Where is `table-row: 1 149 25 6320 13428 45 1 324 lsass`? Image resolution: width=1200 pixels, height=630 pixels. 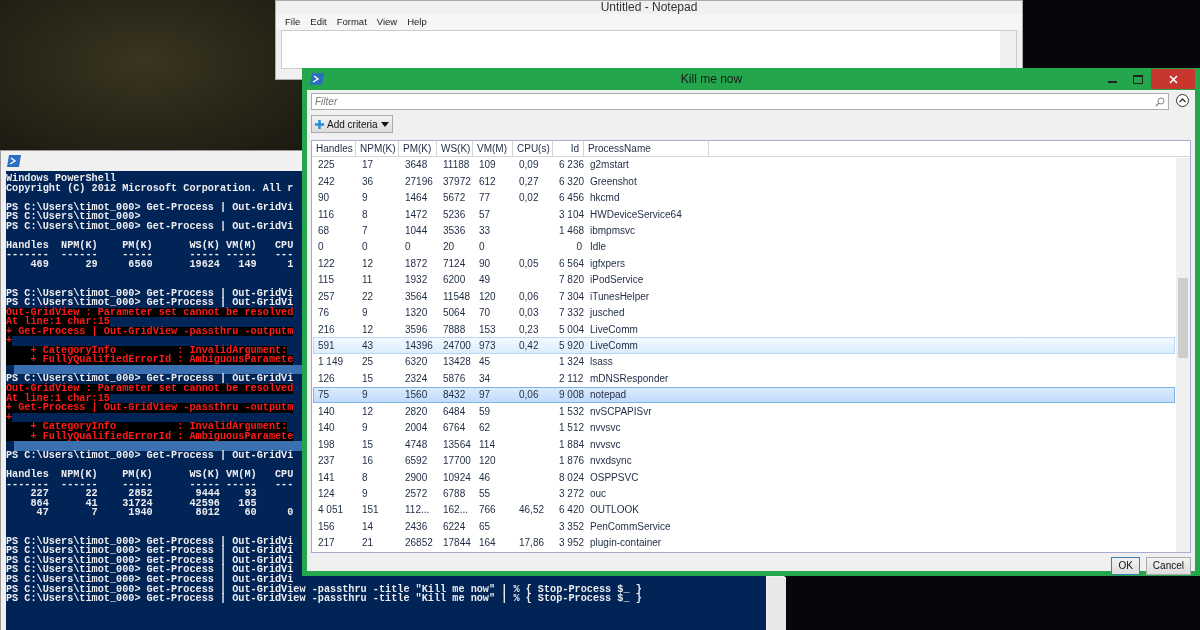 table-row: 1 149 25 6320 13428 45 1 324 lsass is located at coordinates (744, 362).